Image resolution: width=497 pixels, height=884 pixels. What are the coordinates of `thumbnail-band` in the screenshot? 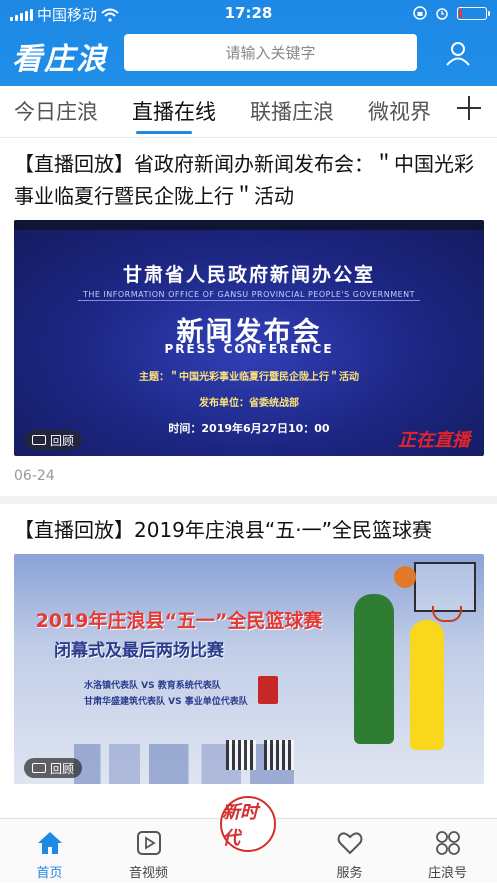 It's located at (249, 225).